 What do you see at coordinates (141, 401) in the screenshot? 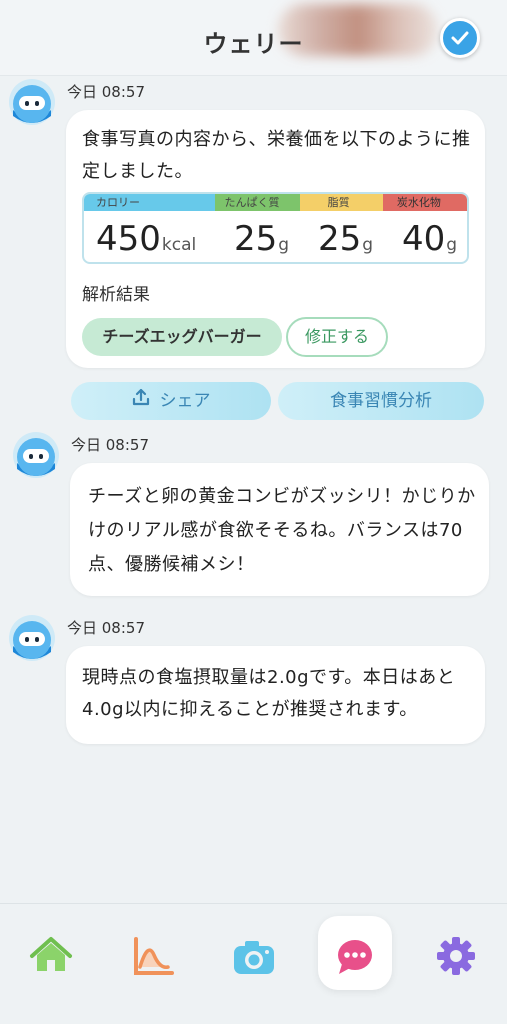
I see `share-icon` at bounding box center [141, 401].